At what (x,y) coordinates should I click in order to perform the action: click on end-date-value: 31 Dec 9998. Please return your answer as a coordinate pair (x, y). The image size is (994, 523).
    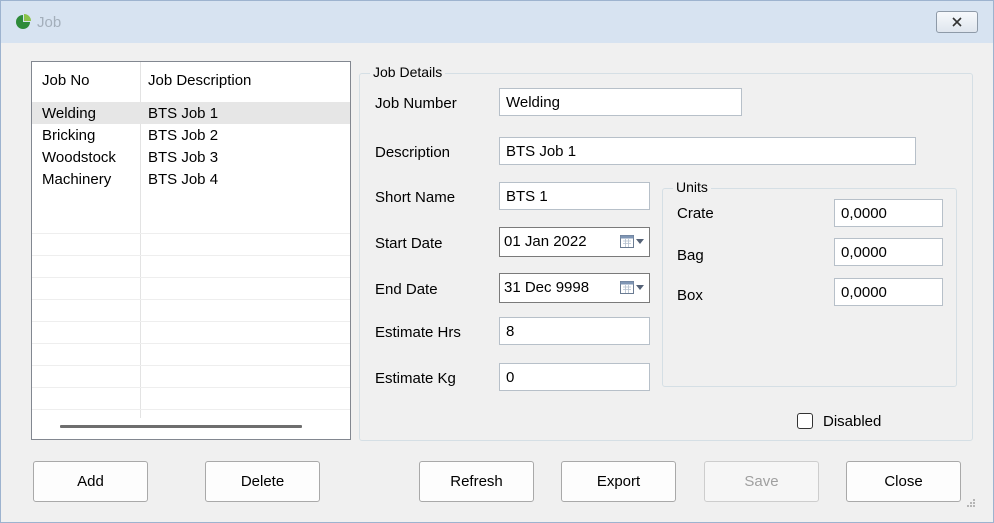
    Looking at the image, I should click on (547, 287).